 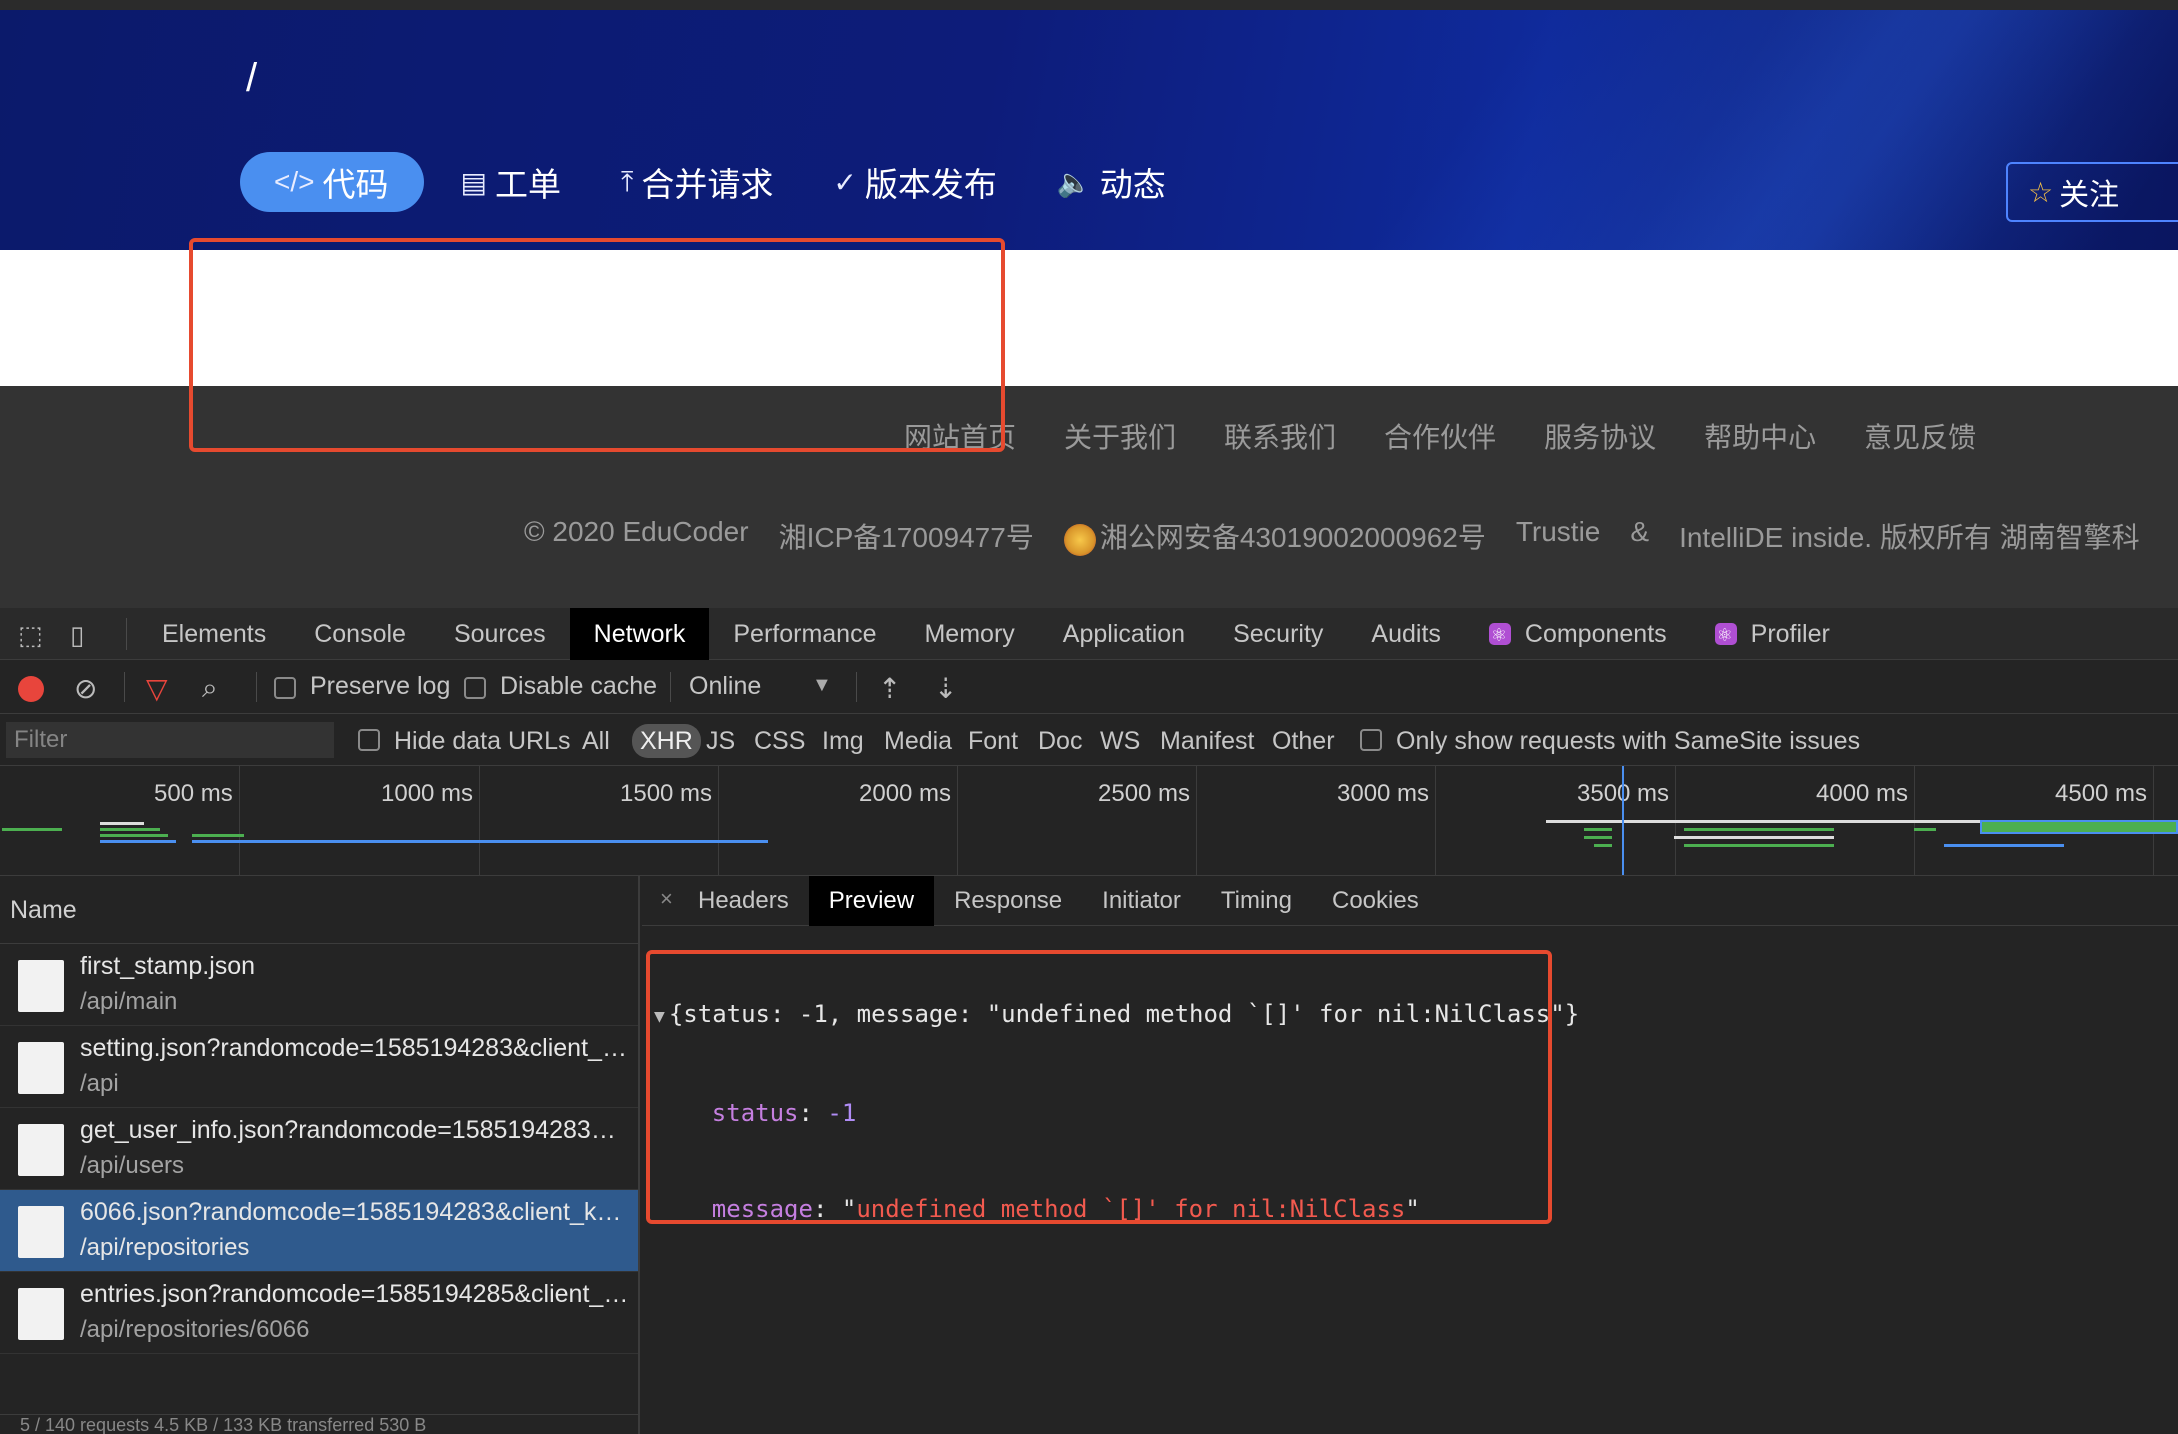 What do you see at coordinates (969, 634) in the screenshot?
I see `tab-memory: Memory` at bounding box center [969, 634].